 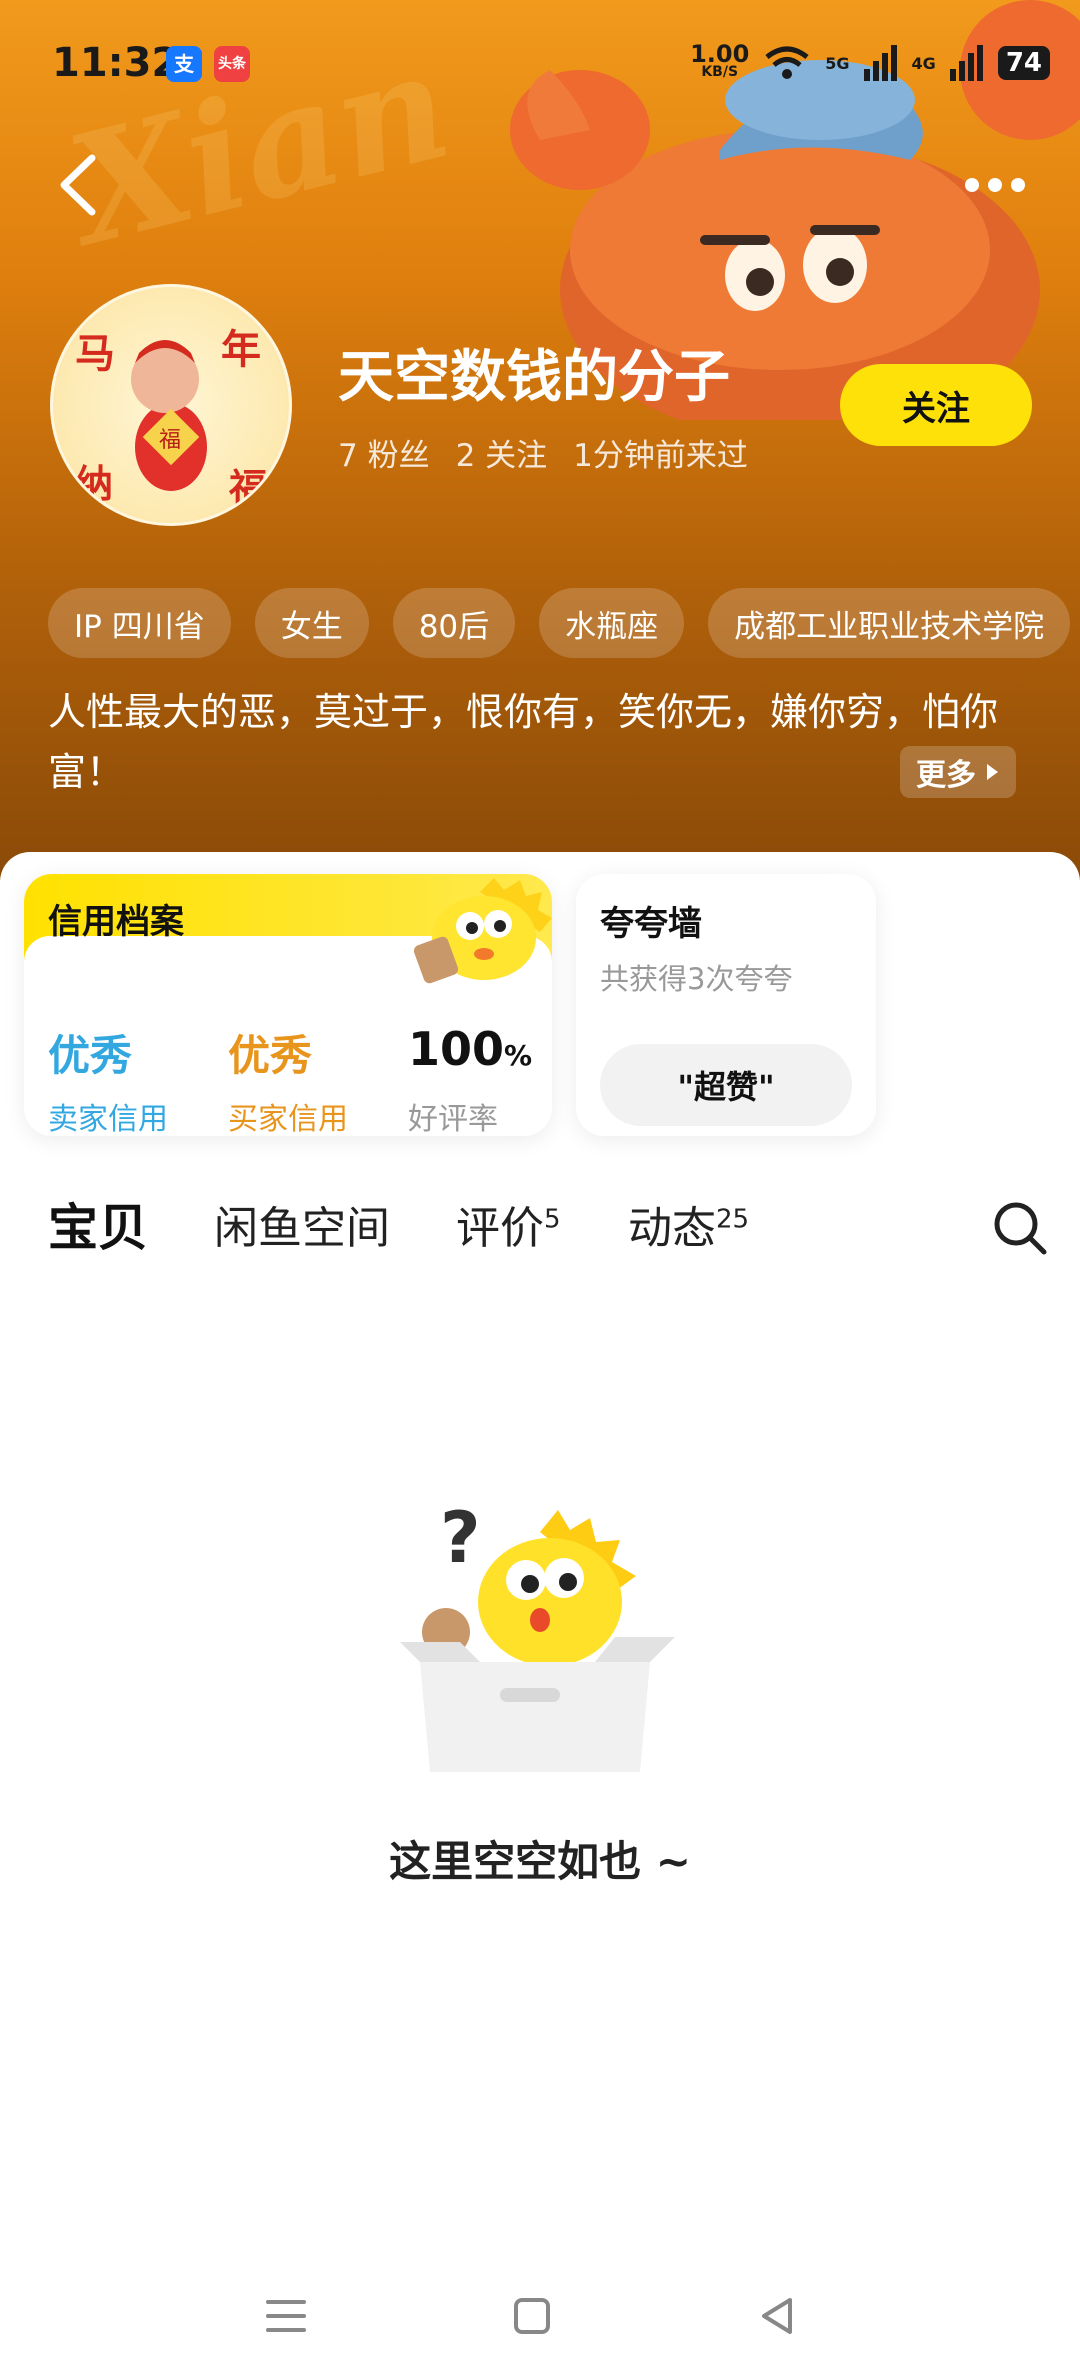 What do you see at coordinates (302, 1224) in the screenshot?
I see `tab-xianyu-space: 闲鱼空间` at bounding box center [302, 1224].